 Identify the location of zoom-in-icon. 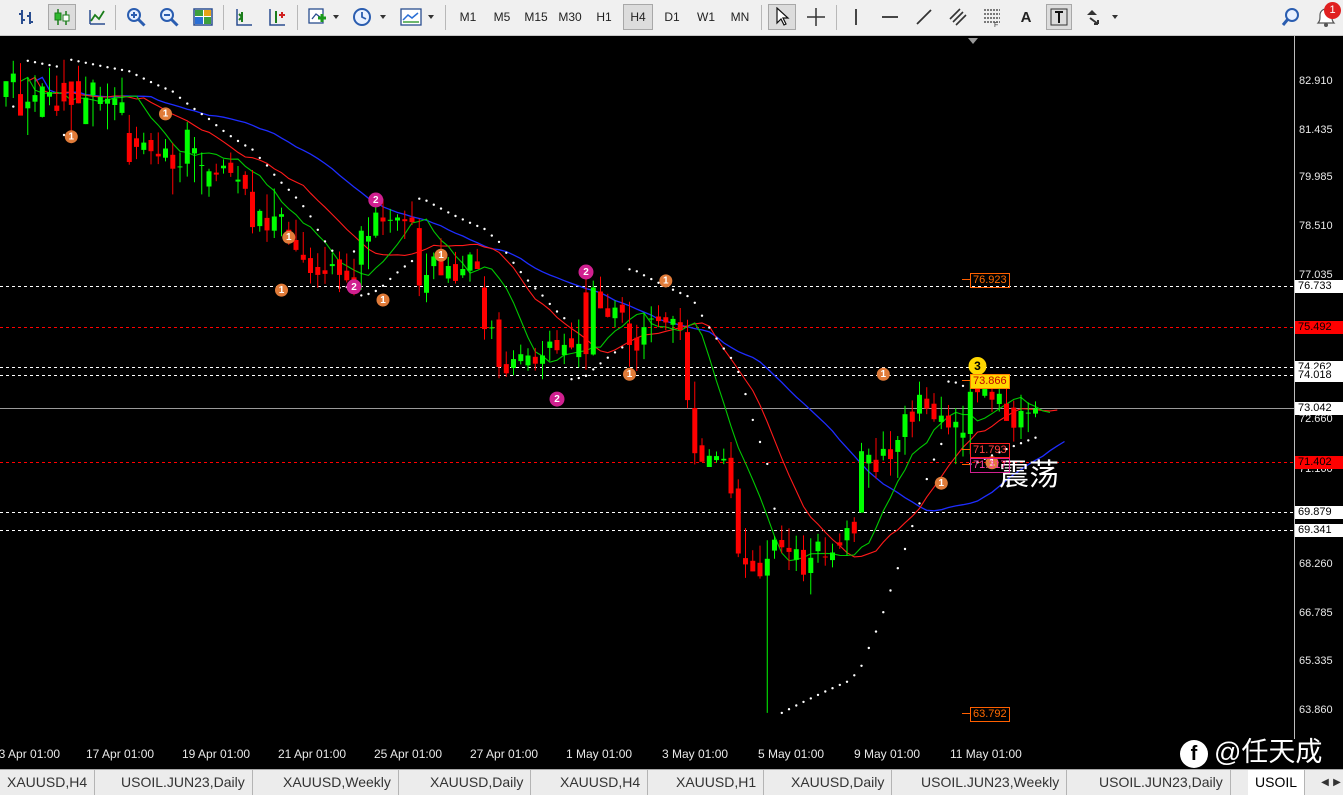
(136, 17).